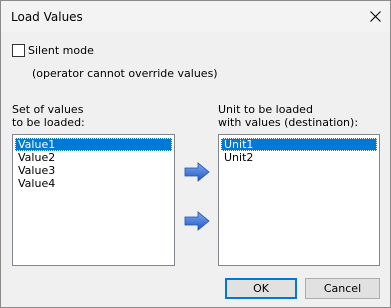  I want to click on close-icon, so click(375, 16).